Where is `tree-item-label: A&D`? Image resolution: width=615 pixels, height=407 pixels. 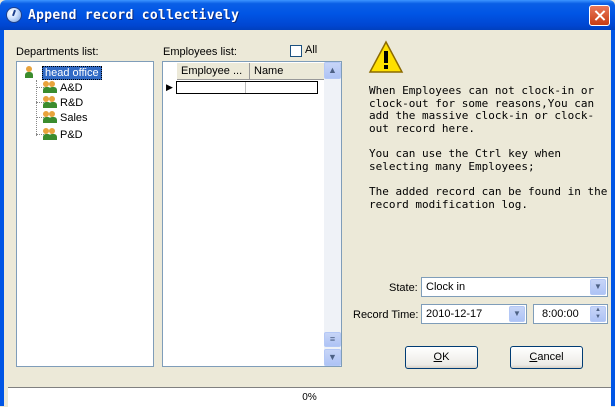
tree-item-label: A&D is located at coordinates (71, 88).